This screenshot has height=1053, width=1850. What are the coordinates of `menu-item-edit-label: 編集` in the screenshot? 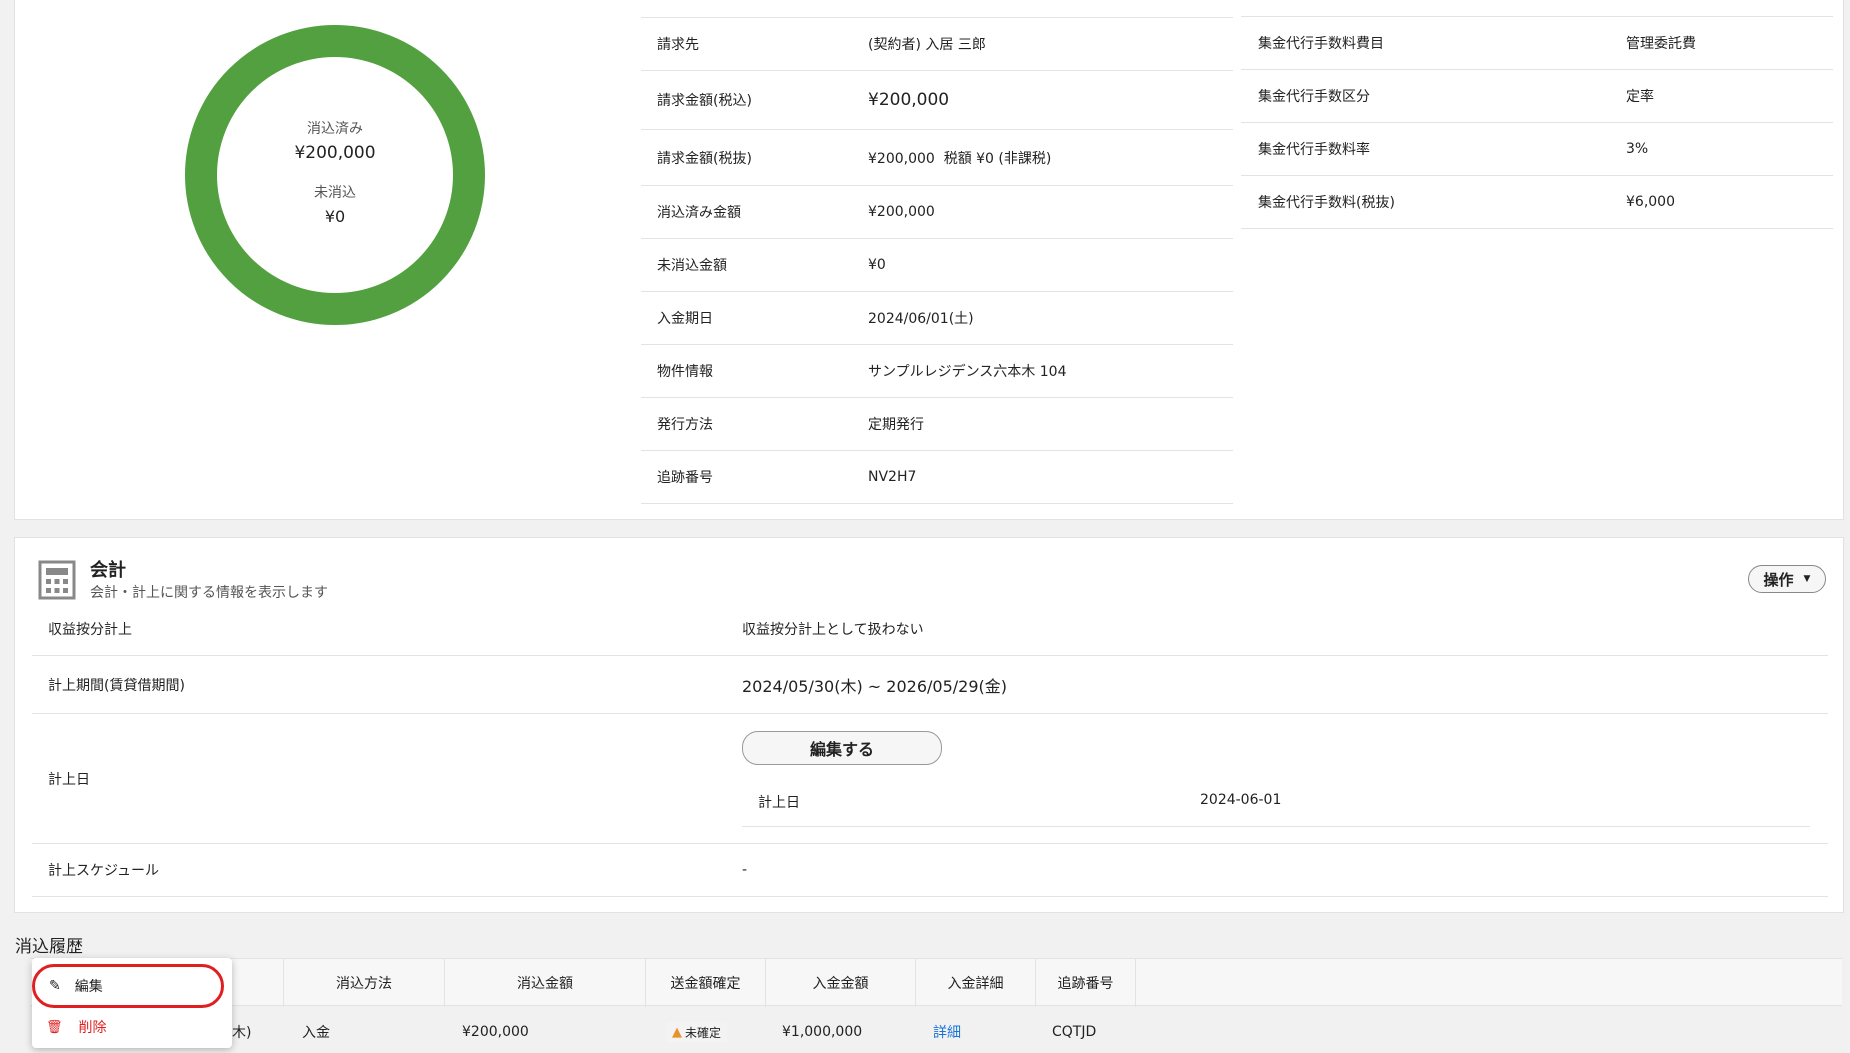 It's located at (88, 987).